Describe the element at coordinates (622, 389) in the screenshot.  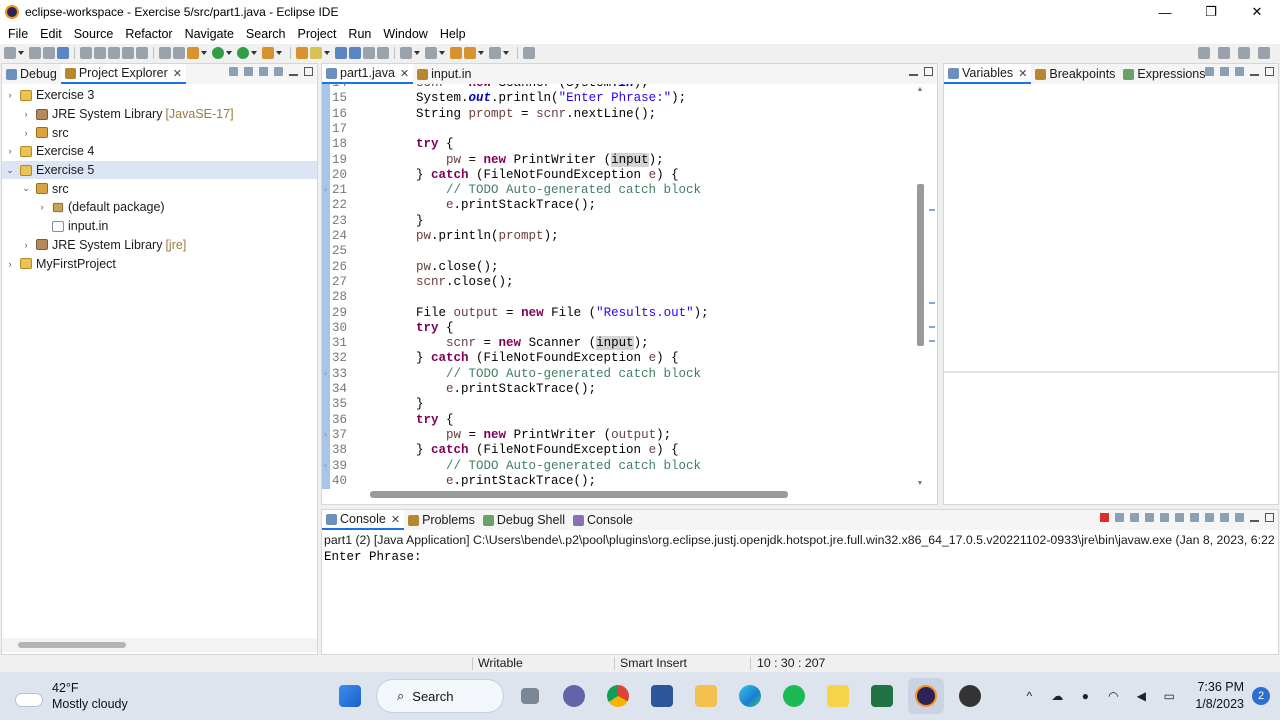
I see `code-line: 34 e.printStackTrace();` at that location.